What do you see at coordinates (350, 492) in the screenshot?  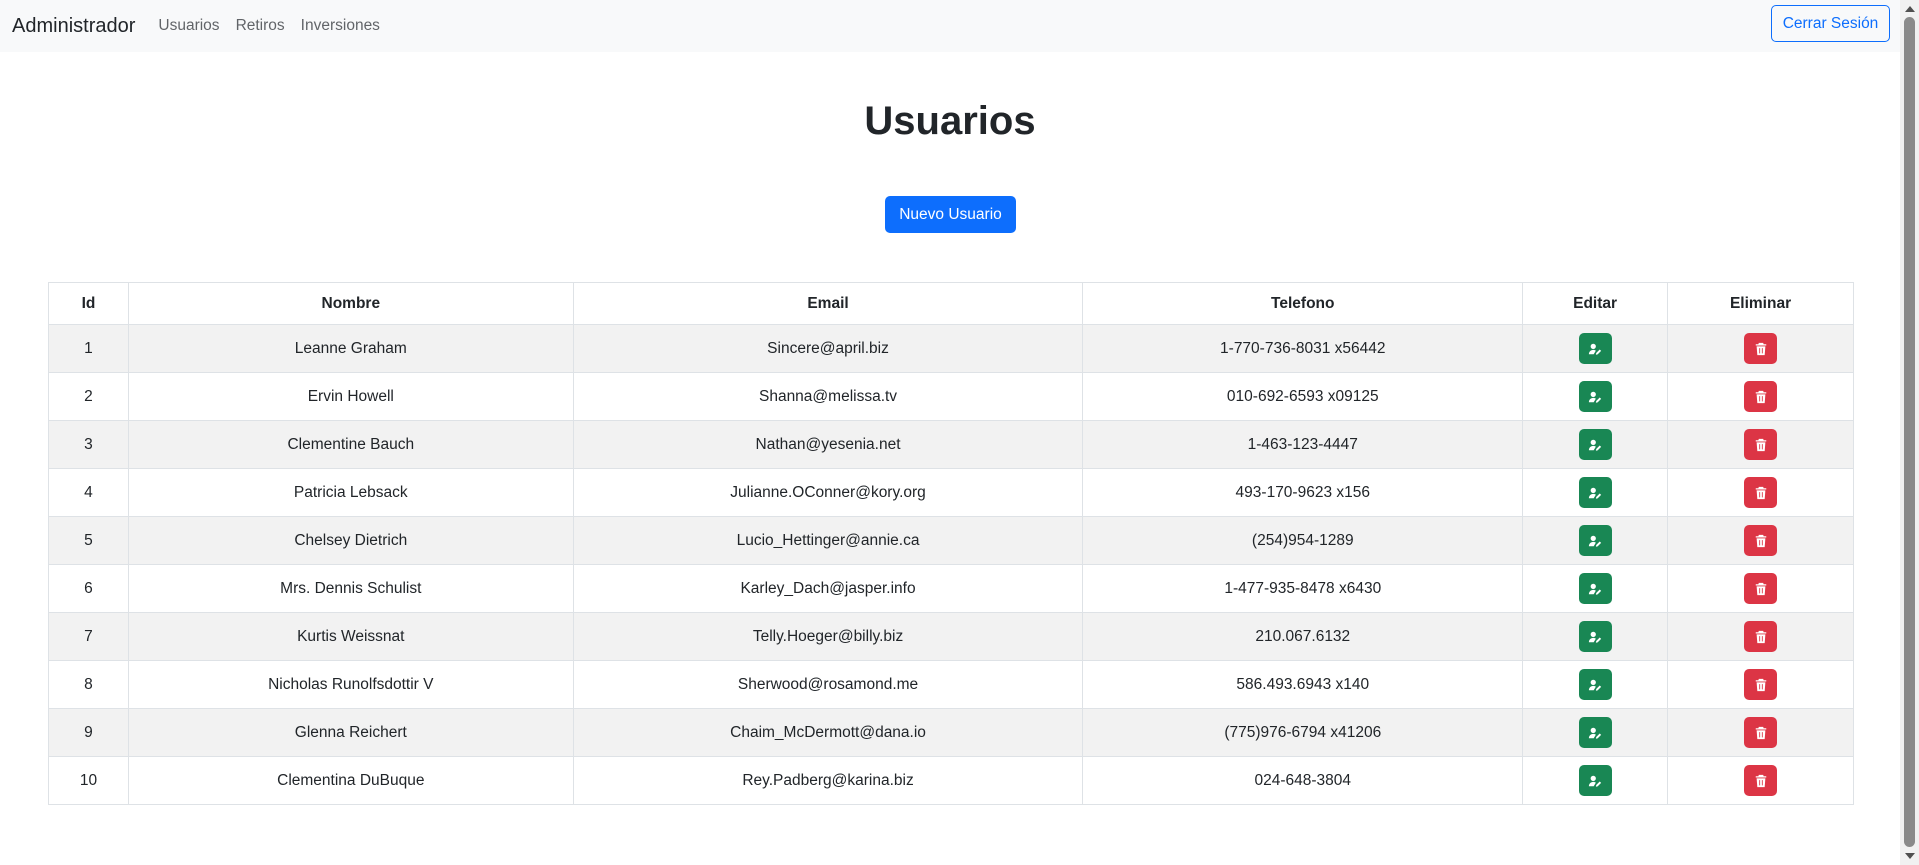 I see `cell-name: Patricia Lebsack` at bounding box center [350, 492].